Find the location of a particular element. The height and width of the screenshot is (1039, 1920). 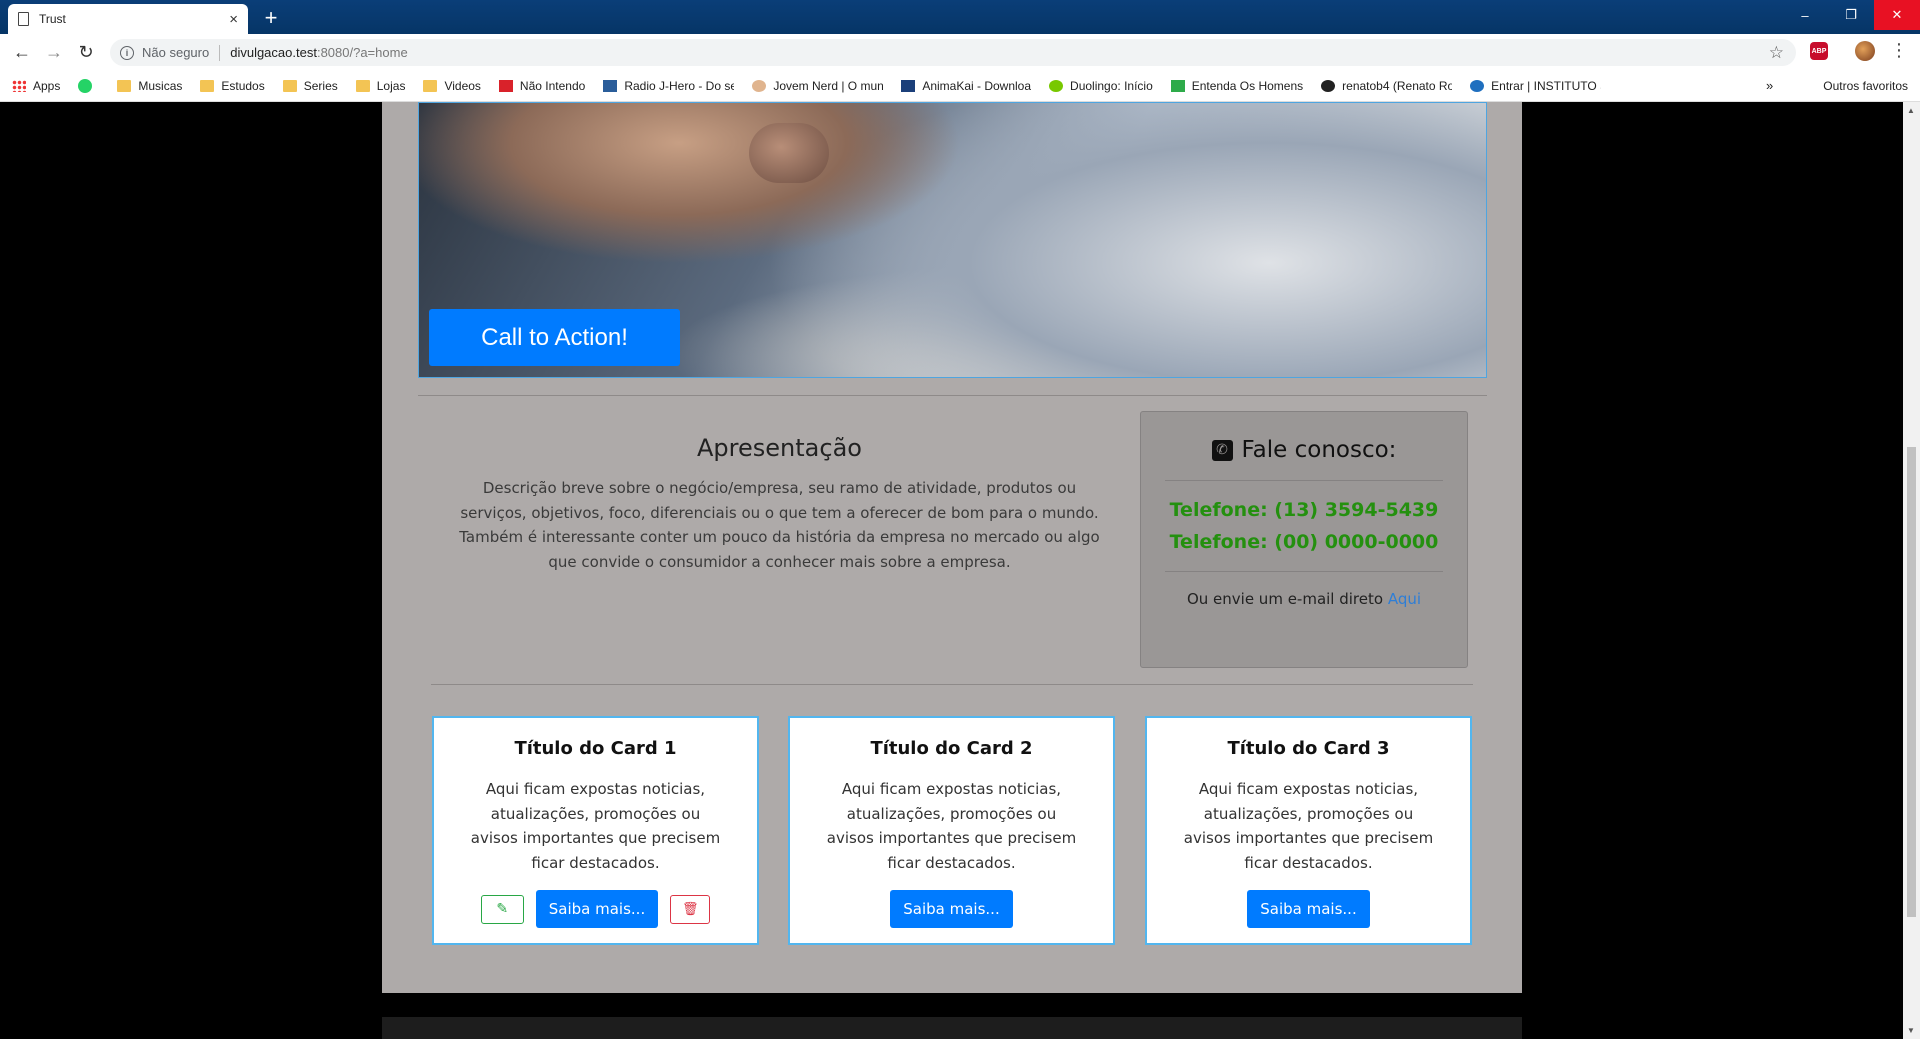

bookmark-label: Radio J-Hero - Do se is located at coordinates (679, 85).